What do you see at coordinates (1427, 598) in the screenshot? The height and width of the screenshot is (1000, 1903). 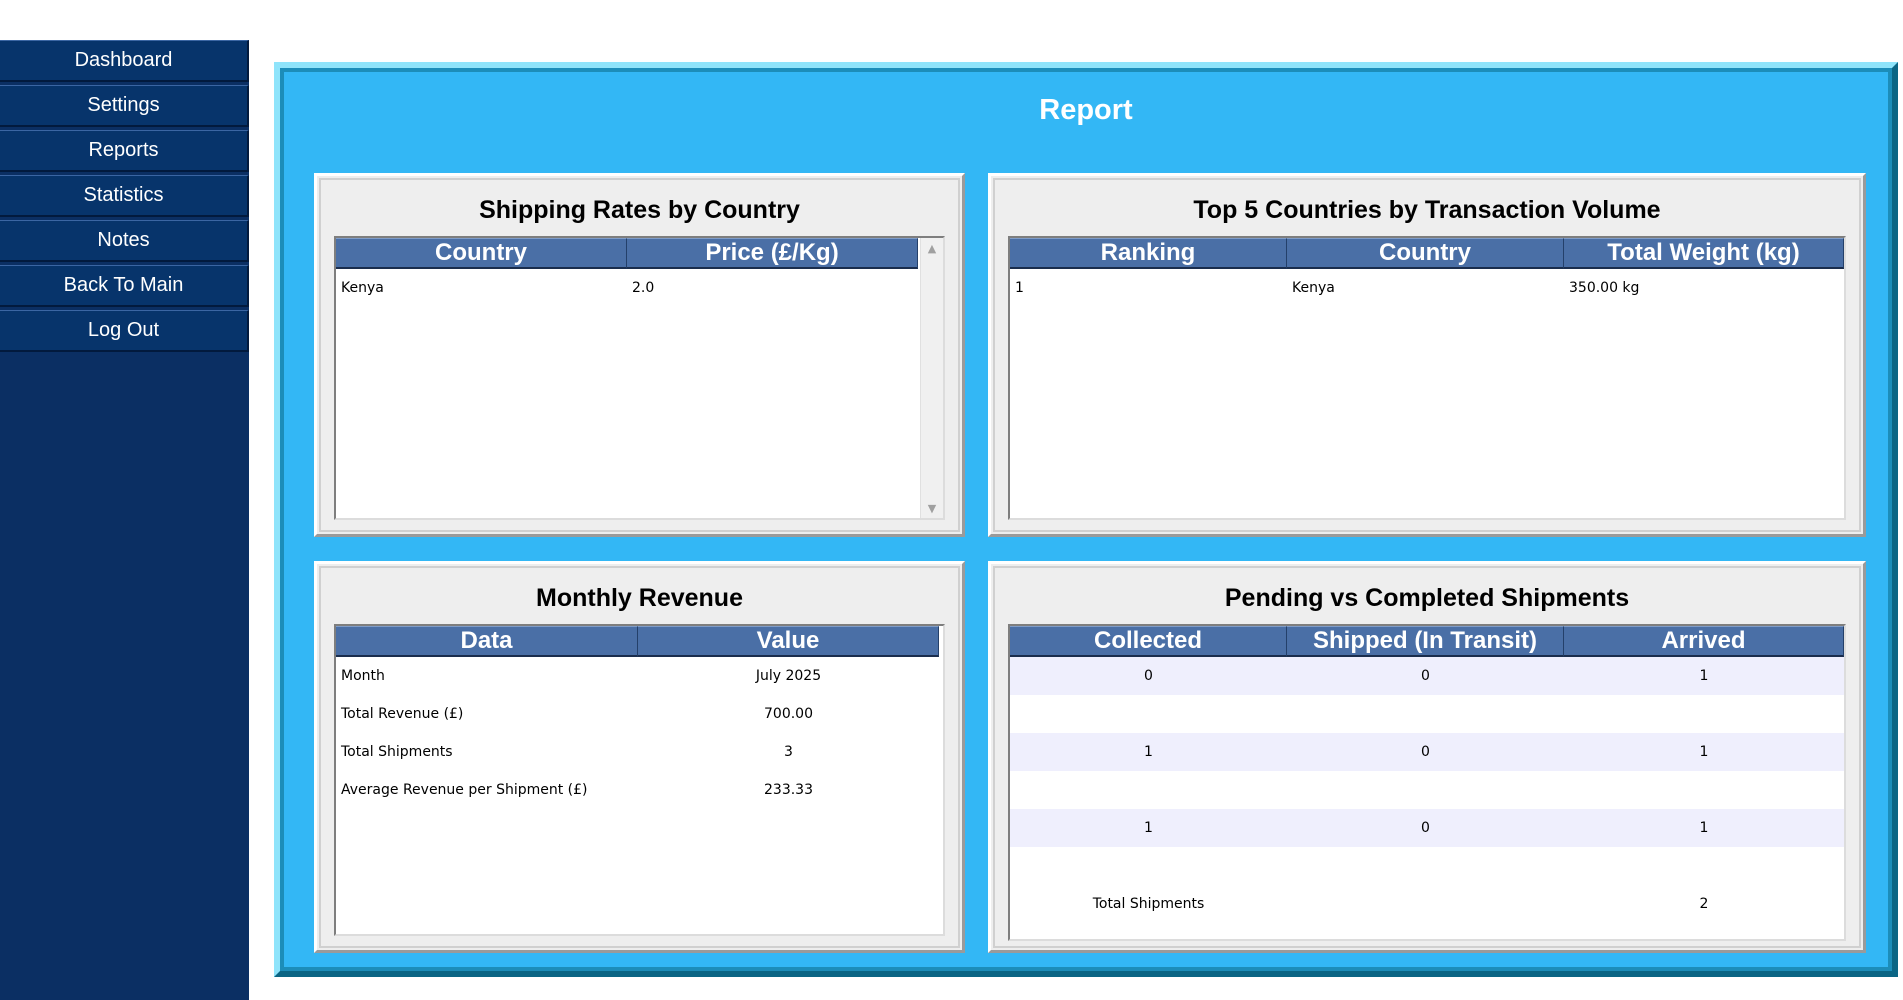 I see `shipments-title: Pending vs Completed Shipments` at bounding box center [1427, 598].